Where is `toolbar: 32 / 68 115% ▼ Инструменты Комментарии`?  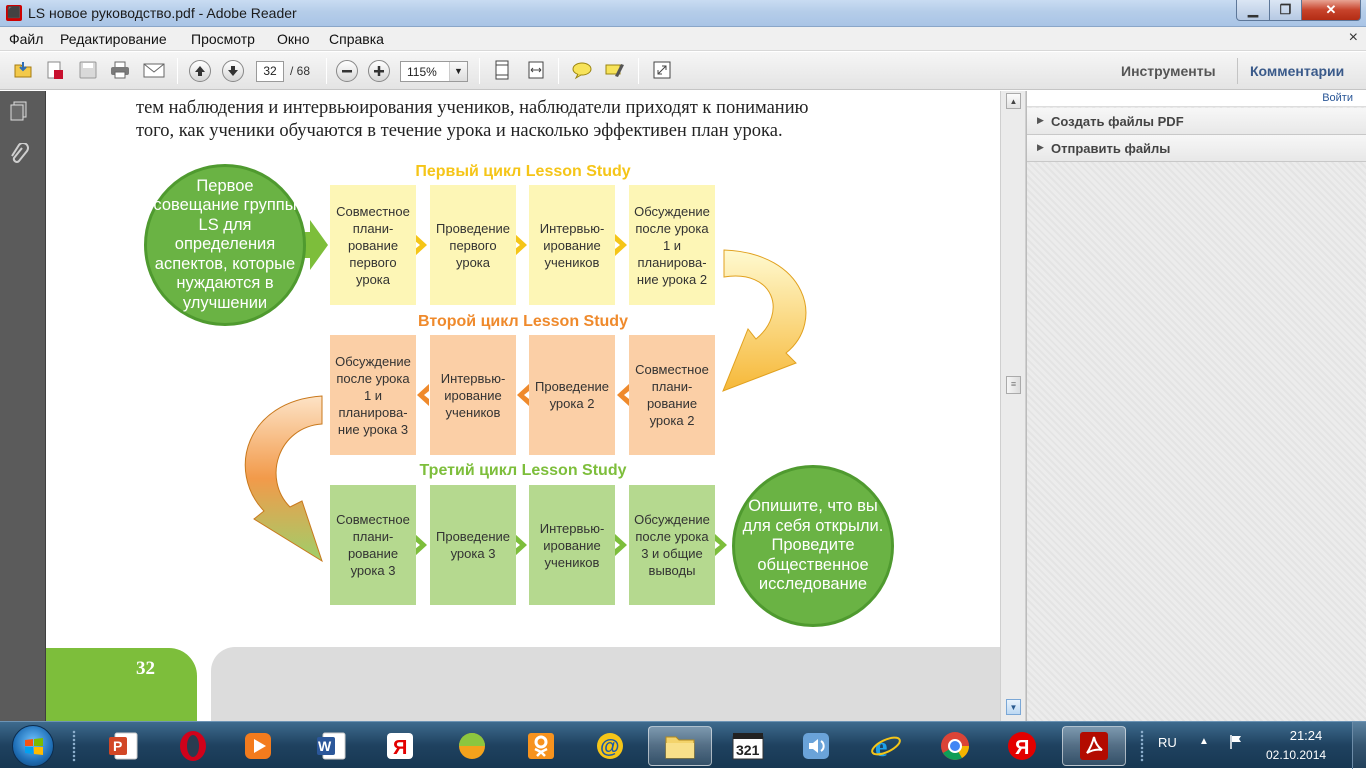 toolbar: 32 / 68 115% ▼ Инструменты Комментарии is located at coordinates (683, 71).